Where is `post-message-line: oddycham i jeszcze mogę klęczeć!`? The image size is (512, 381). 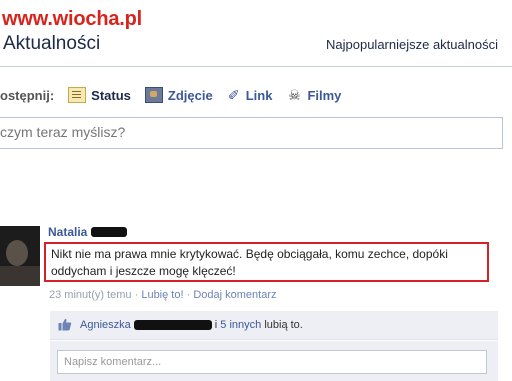
post-message-line: oddycham i jeszcze mogę klęczeć! is located at coordinates (143, 271).